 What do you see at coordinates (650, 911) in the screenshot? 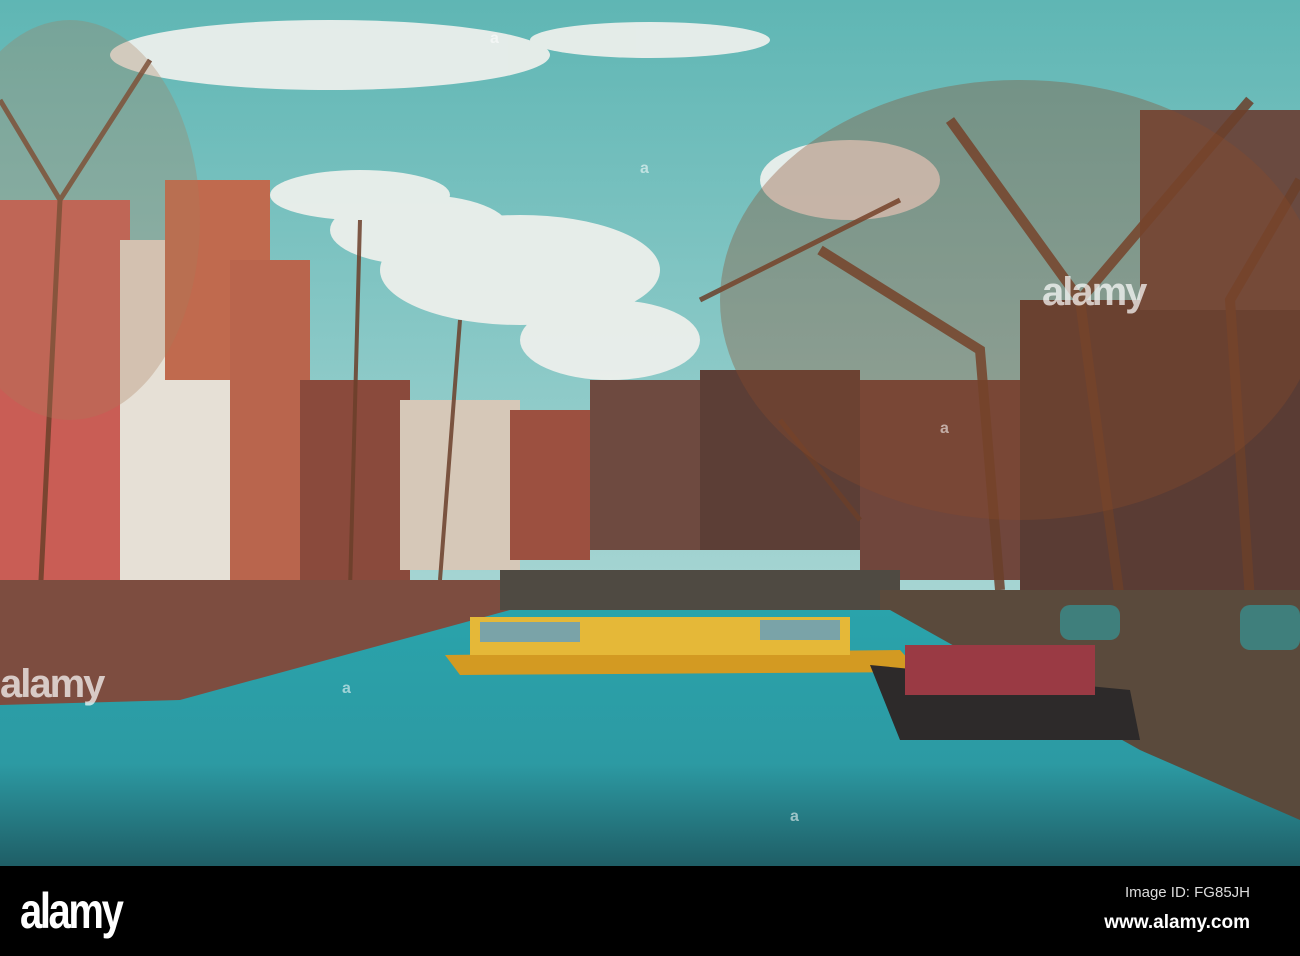
I see `footer-bar: alamy Image ID: FG85JH www.alamy.com` at bounding box center [650, 911].